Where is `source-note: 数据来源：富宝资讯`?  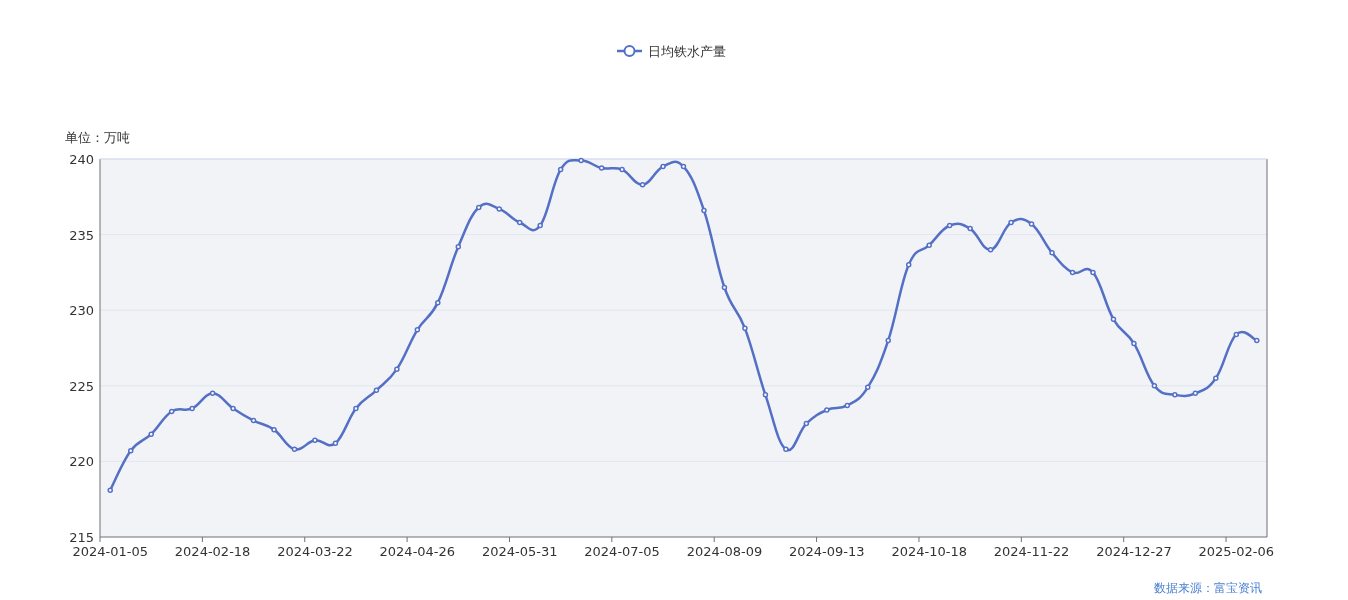
source-note: 数据来源：富宝资讯 is located at coordinates (1208, 588).